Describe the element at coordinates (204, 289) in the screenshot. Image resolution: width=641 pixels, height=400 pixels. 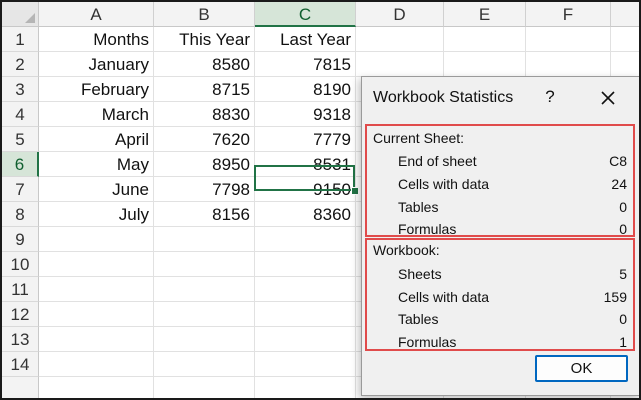
I see `cell-b11` at that location.